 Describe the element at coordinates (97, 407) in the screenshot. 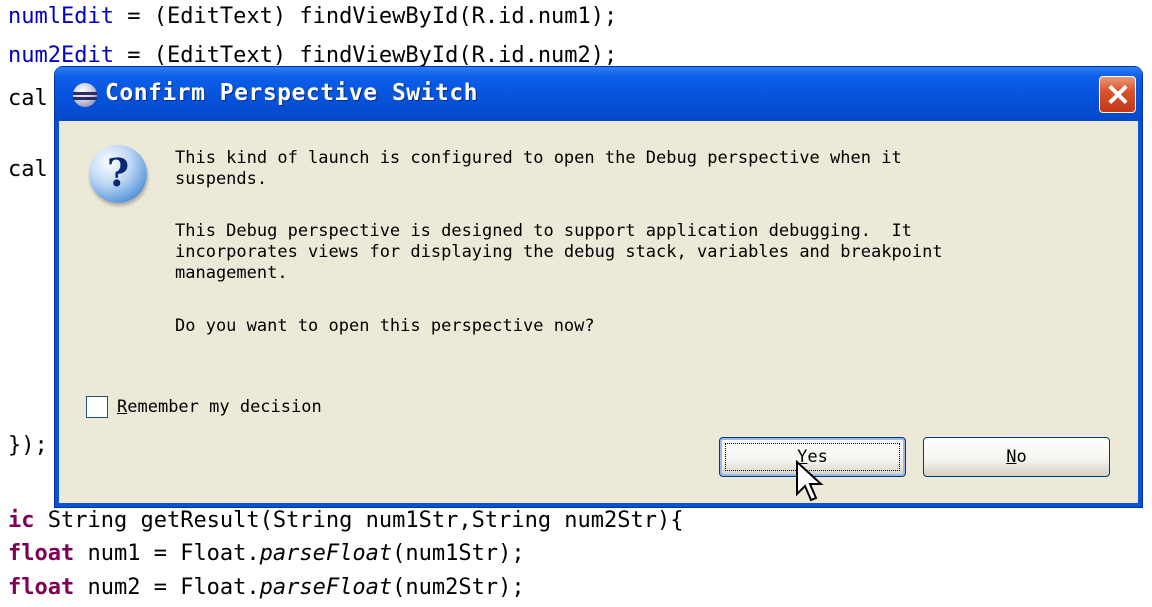

I see `remember-checkbox` at that location.